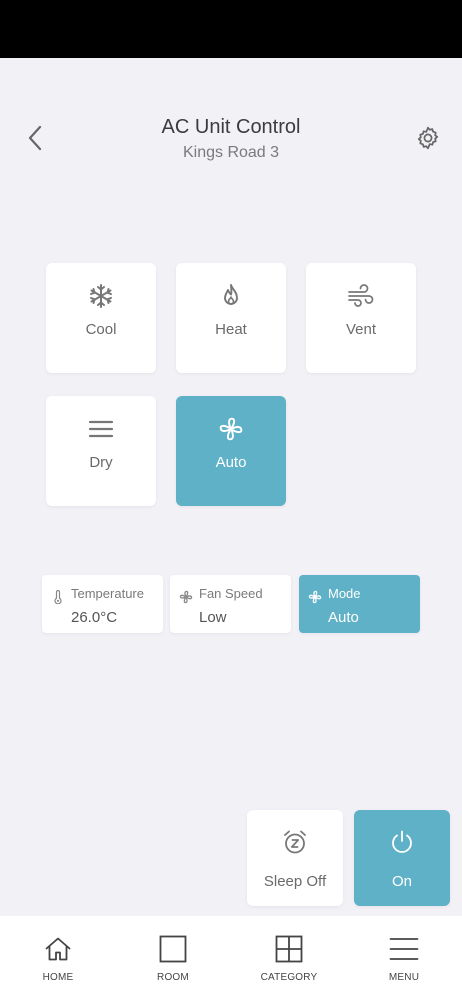 This screenshot has height=1000, width=462. Describe the element at coordinates (173, 949) in the screenshot. I see `square-icon` at that location.